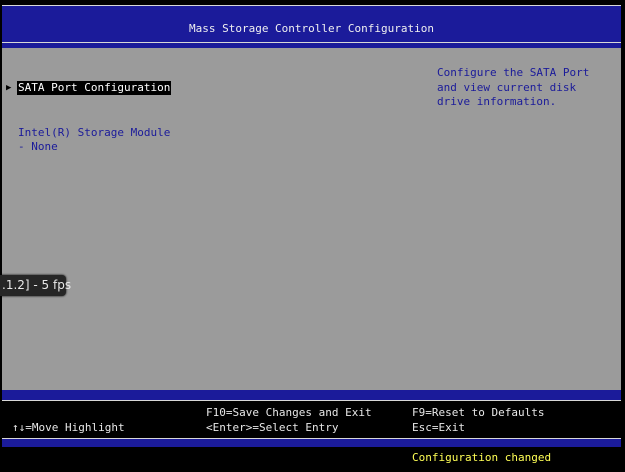  Describe the element at coordinates (311, 443) in the screenshot. I see `status-divider` at that location.